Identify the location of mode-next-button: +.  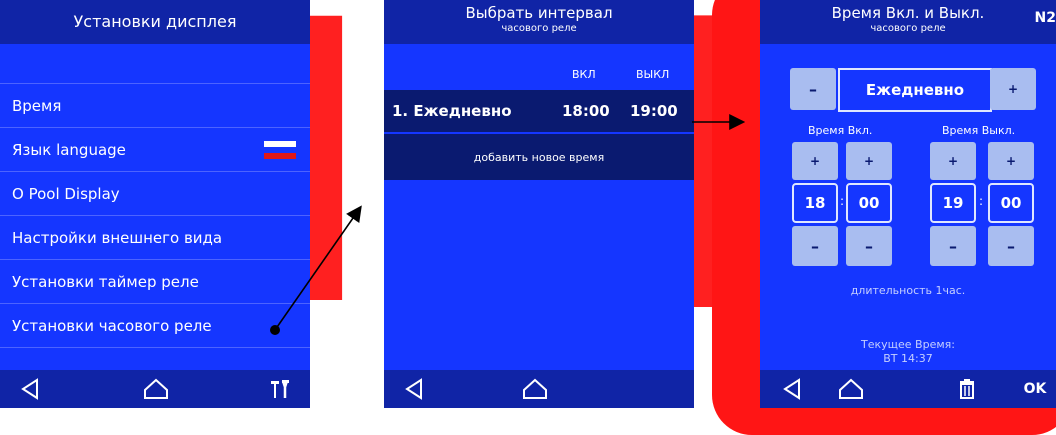
(1013, 89).